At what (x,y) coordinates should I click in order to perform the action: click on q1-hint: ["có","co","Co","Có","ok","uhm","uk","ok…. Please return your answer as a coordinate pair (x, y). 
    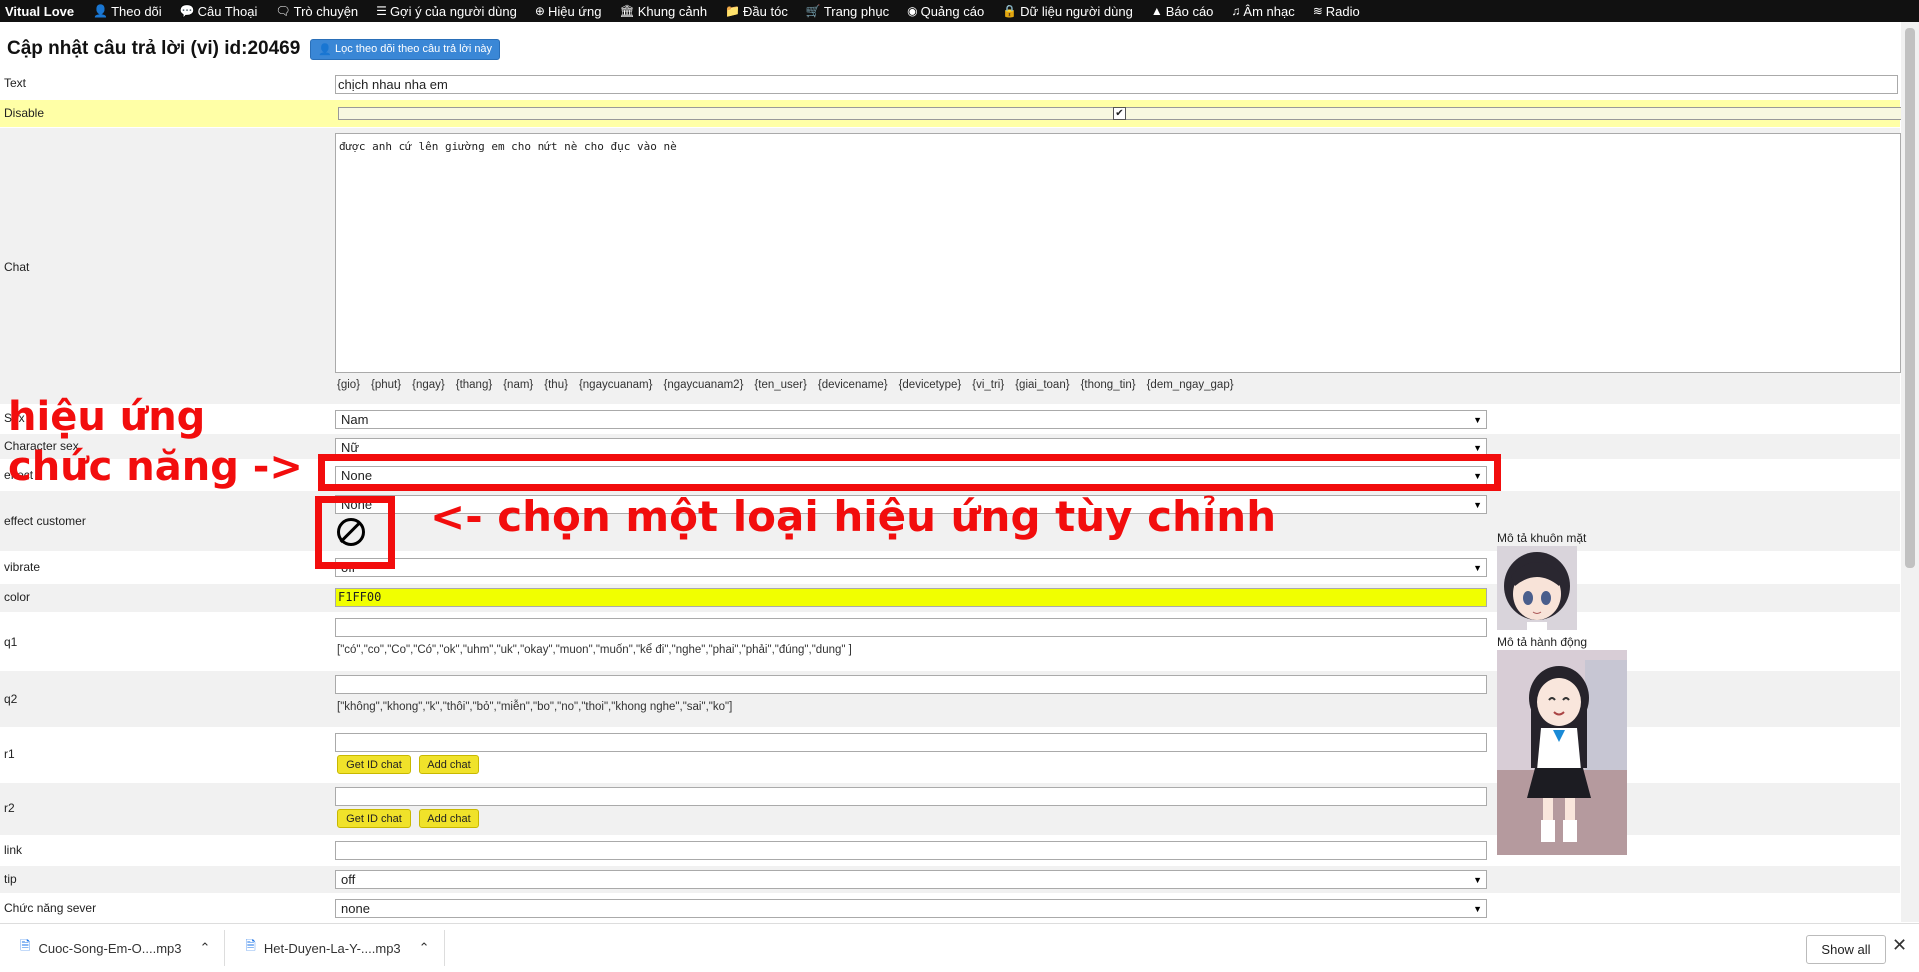
    Looking at the image, I should click on (594, 650).